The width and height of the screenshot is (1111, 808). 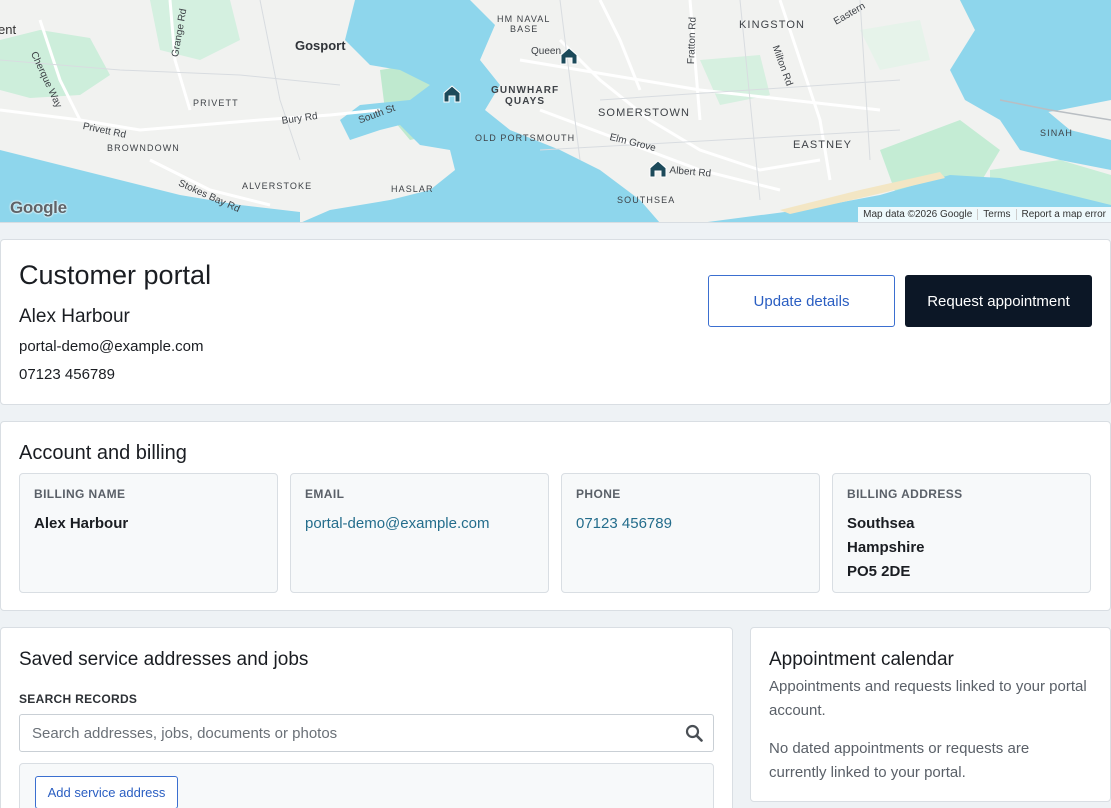 I want to click on billing-phone-box: PHONE 07123 456789, so click(x=690, y=533).